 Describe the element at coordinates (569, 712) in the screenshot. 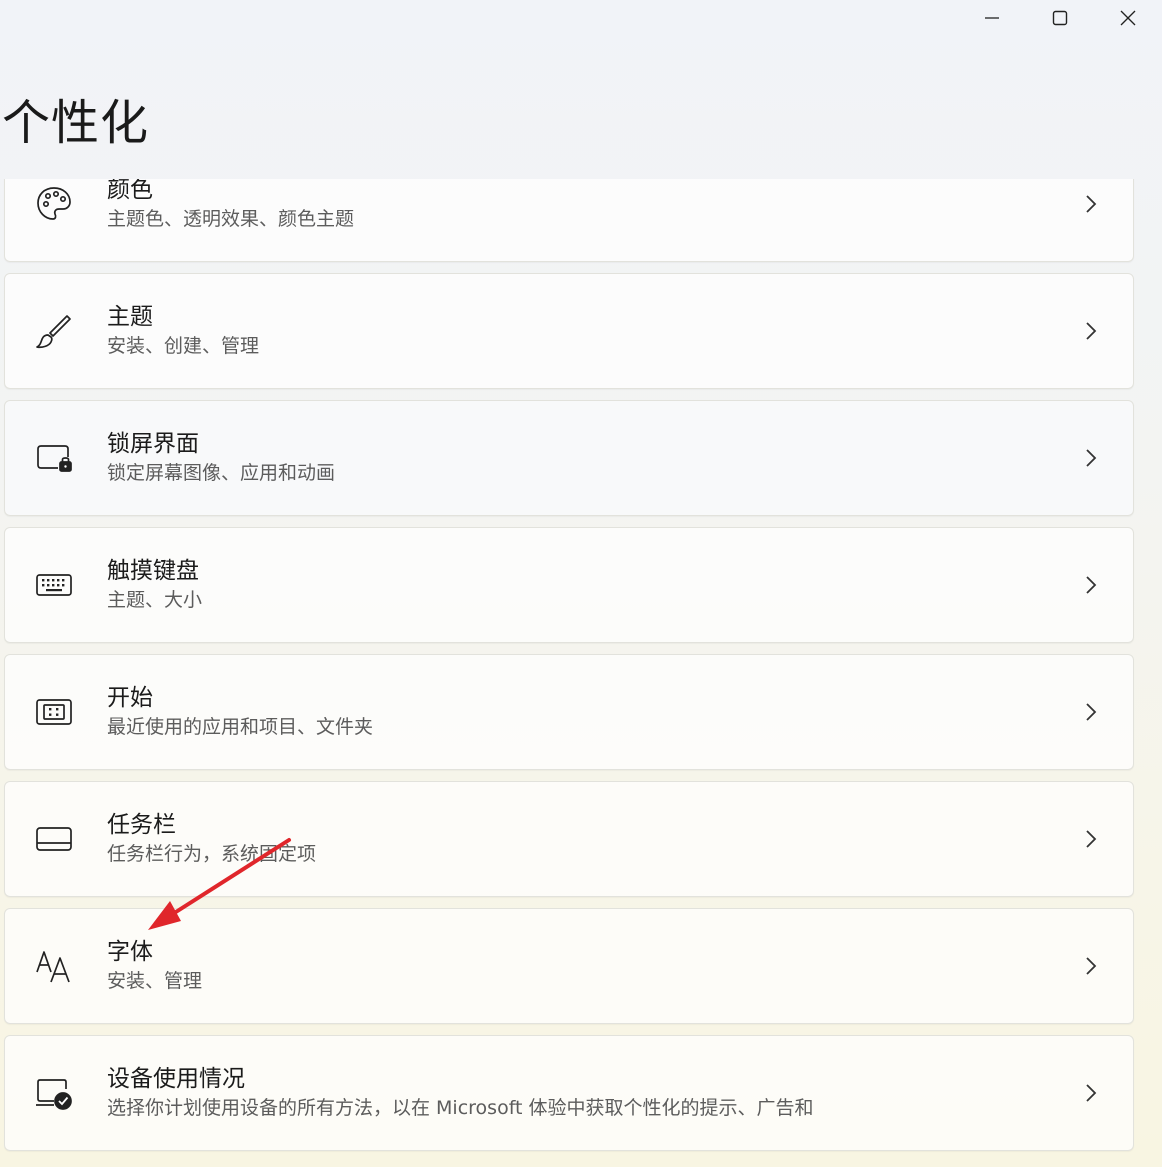

I see `settings-item-start: 开始 最近使用的应用和项目、文件夹` at that location.